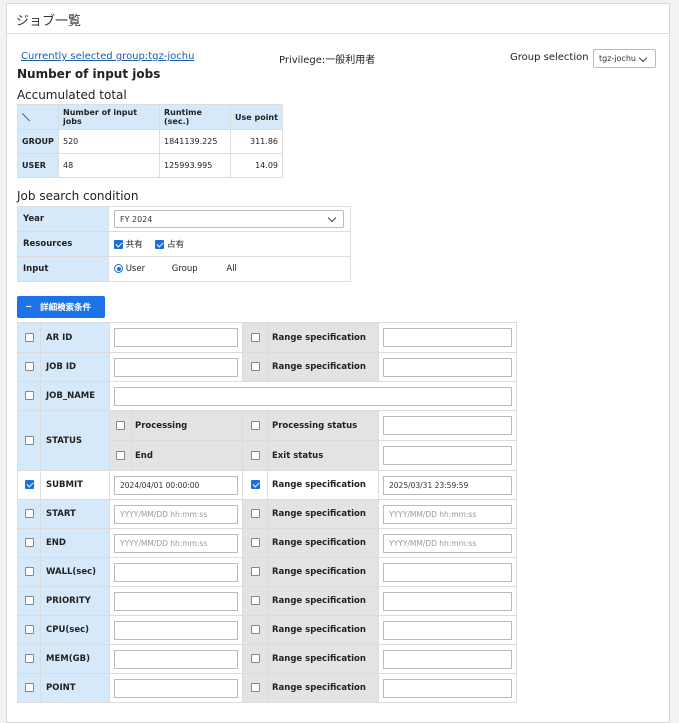 The width and height of the screenshot is (679, 723). Describe the element at coordinates (29, 513) in the screenshot. I see `start-checkbox` at that location.